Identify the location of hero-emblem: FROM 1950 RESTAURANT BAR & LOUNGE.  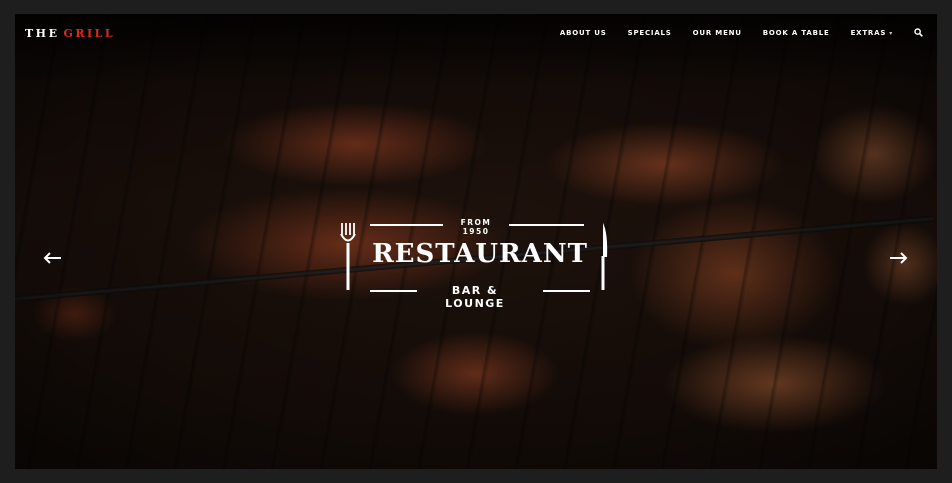
(475, 264).